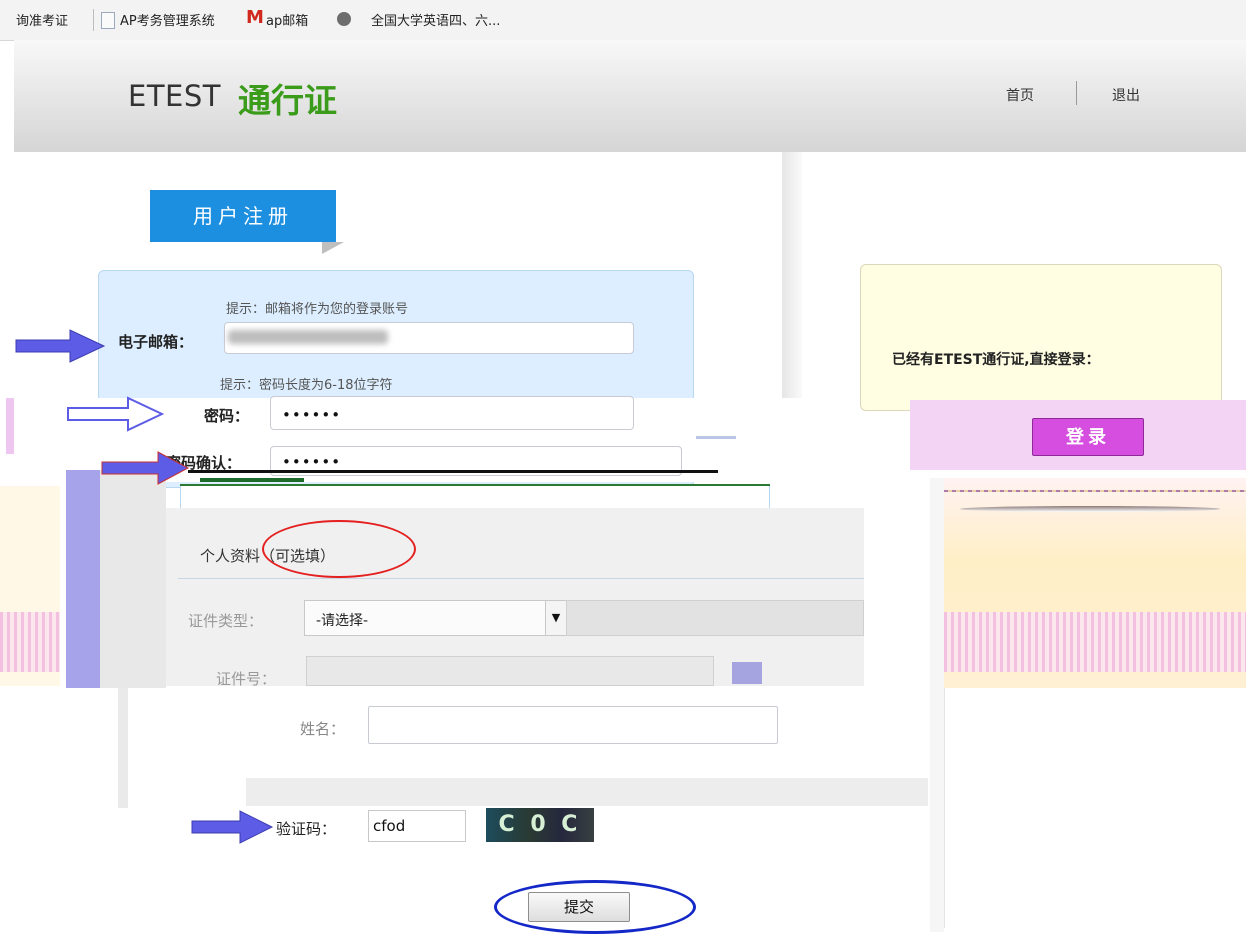 Image resolution: width=1246 pixels, height=934 pixels. Describe the element at coordinates (167, 19) in the screenshot. I see `bookmark-item: AP考务管理系统` at that location.